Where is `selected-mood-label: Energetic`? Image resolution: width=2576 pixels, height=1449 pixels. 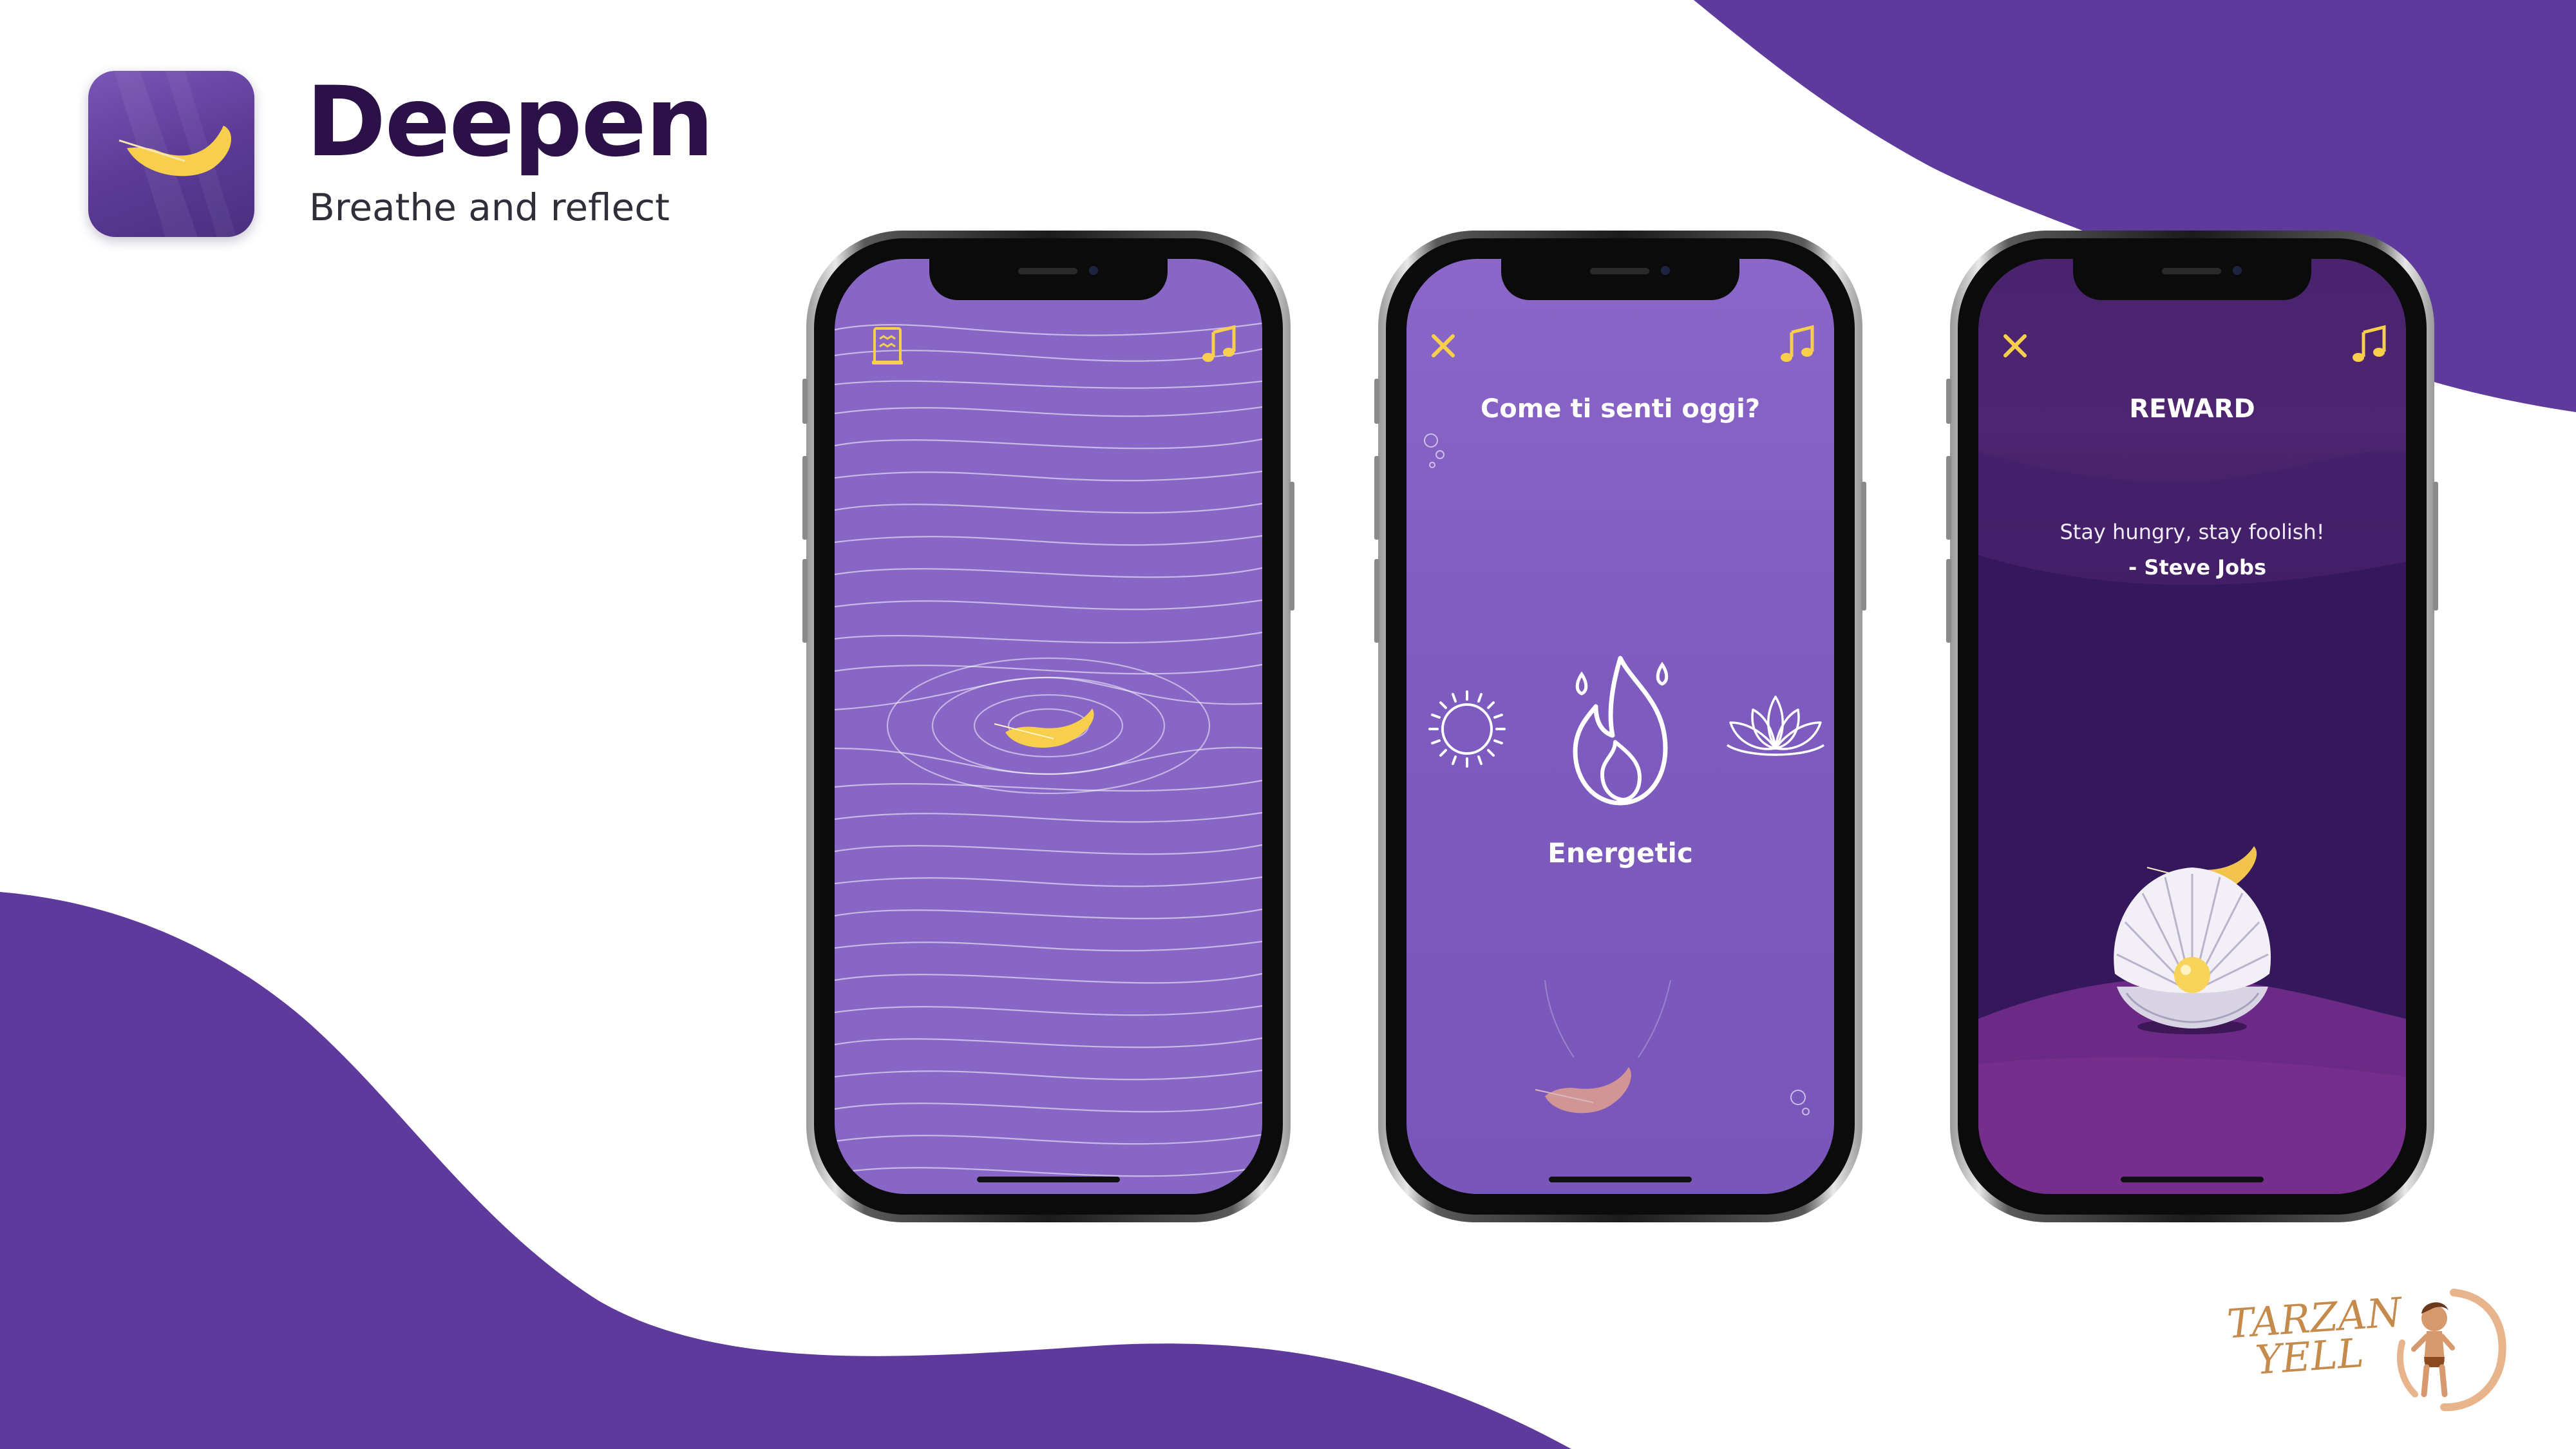 selected-mood-label: Energetic is located at coordinates (1620, 853).